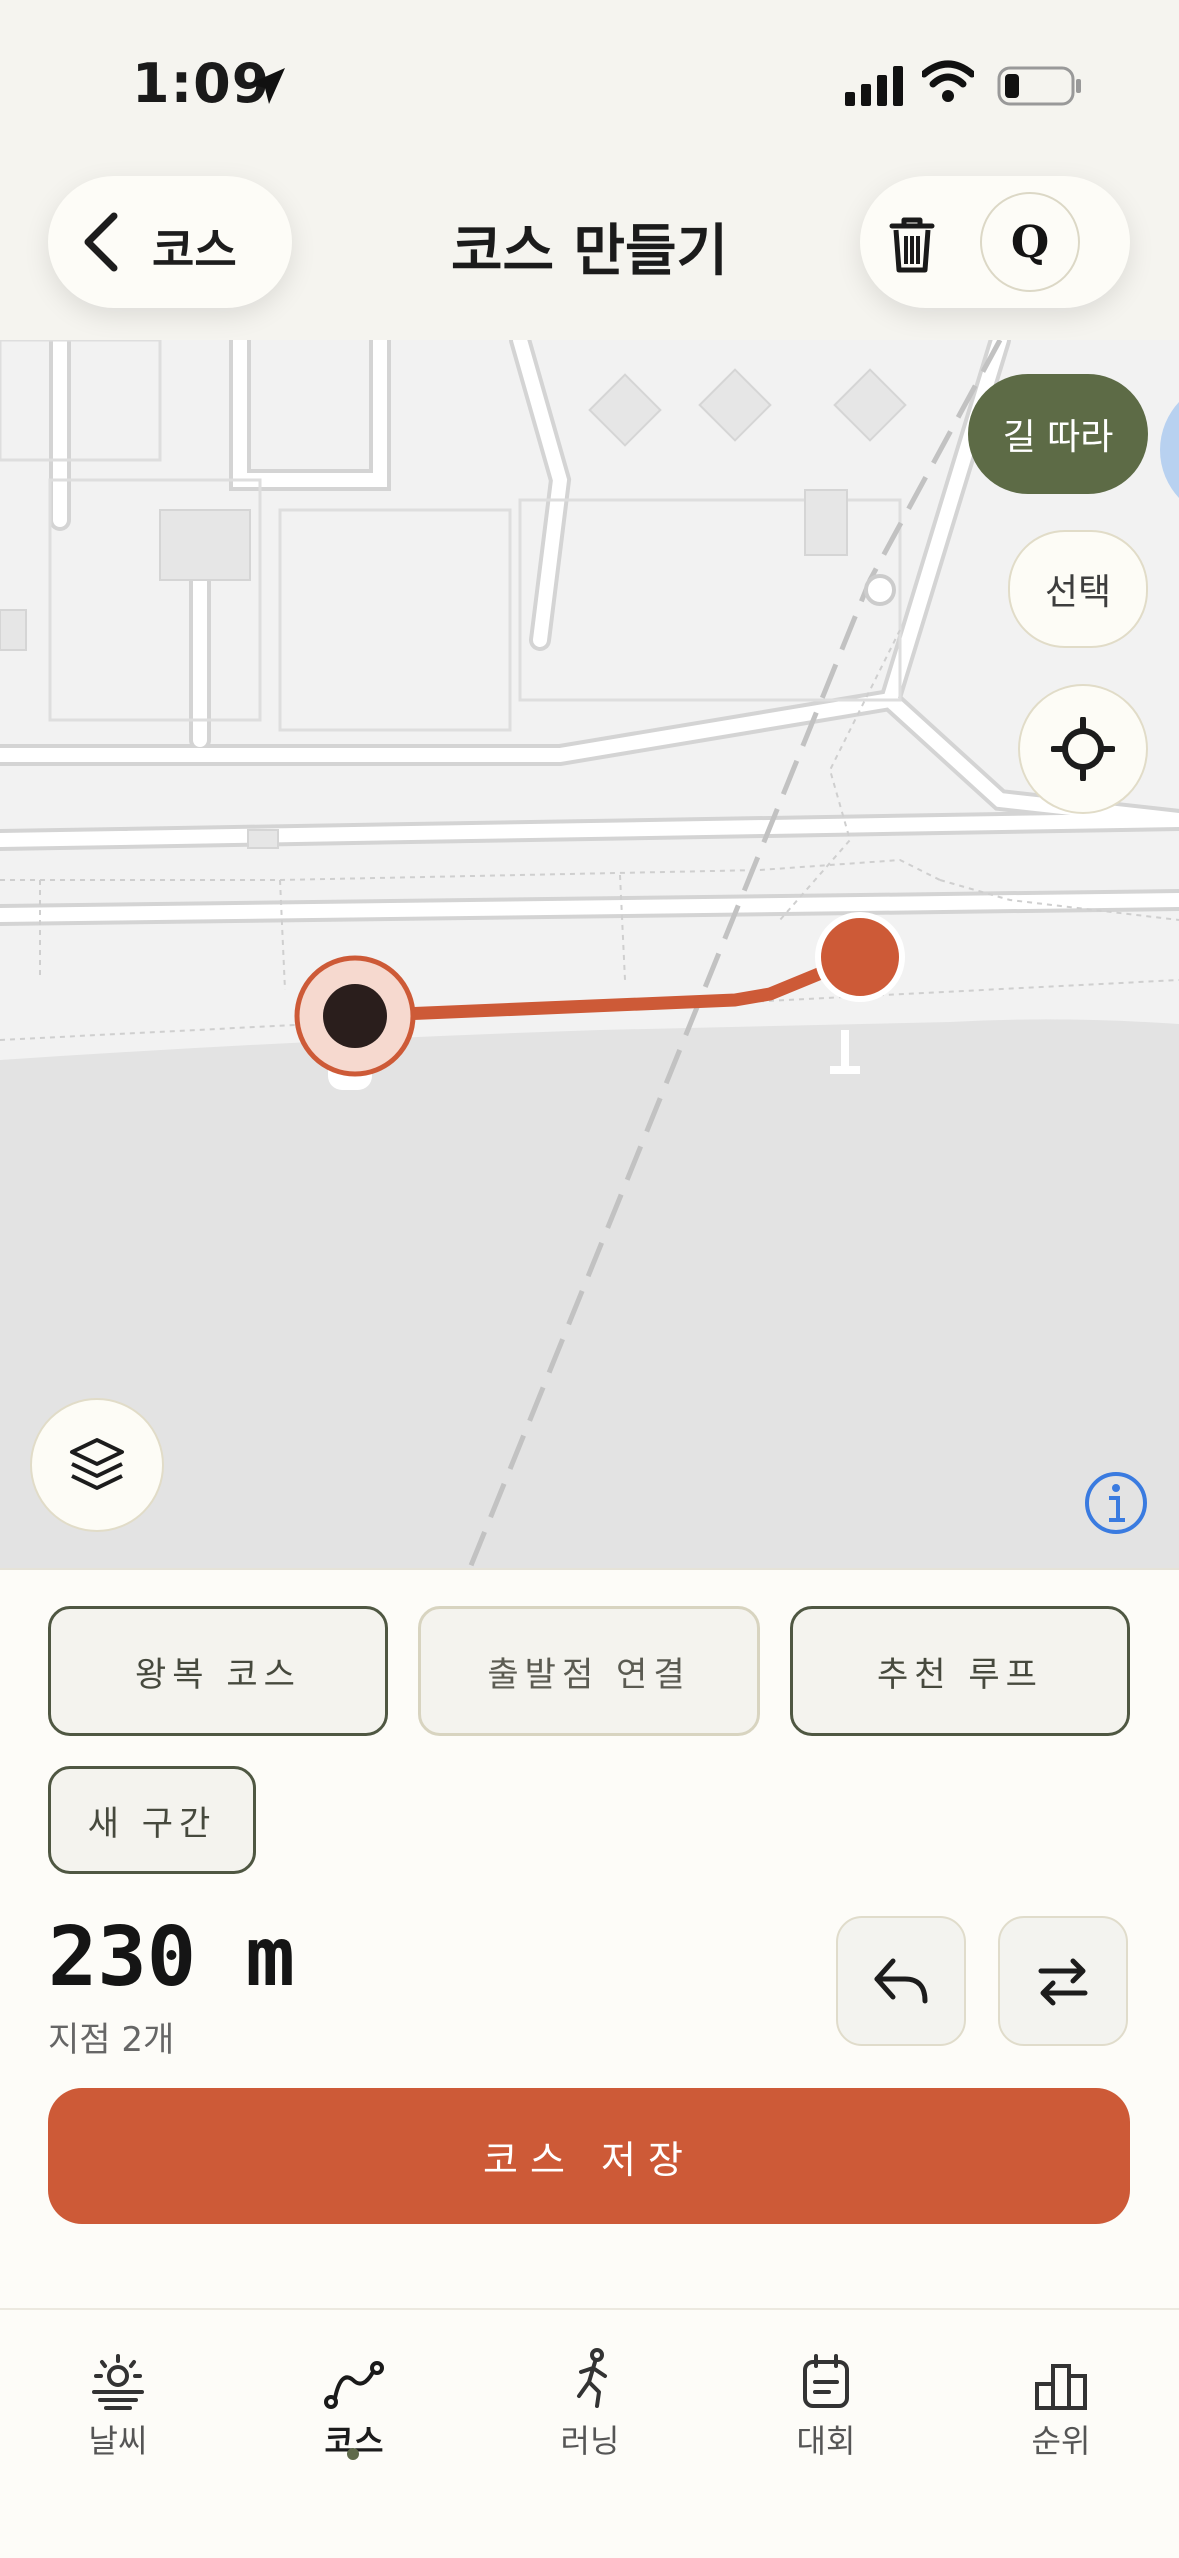 The width and height of the screenshot is (1179, 2558). I want to click on connect-start-chip: 출발점 연결, so click(589, 1671).